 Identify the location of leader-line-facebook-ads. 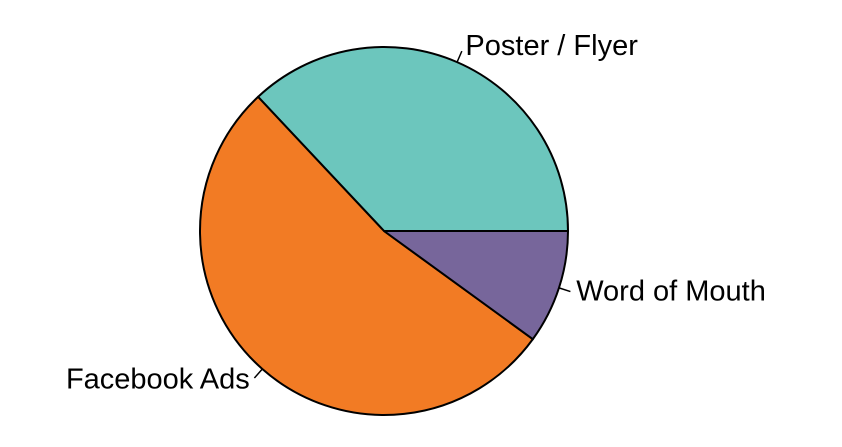
(258, 373).